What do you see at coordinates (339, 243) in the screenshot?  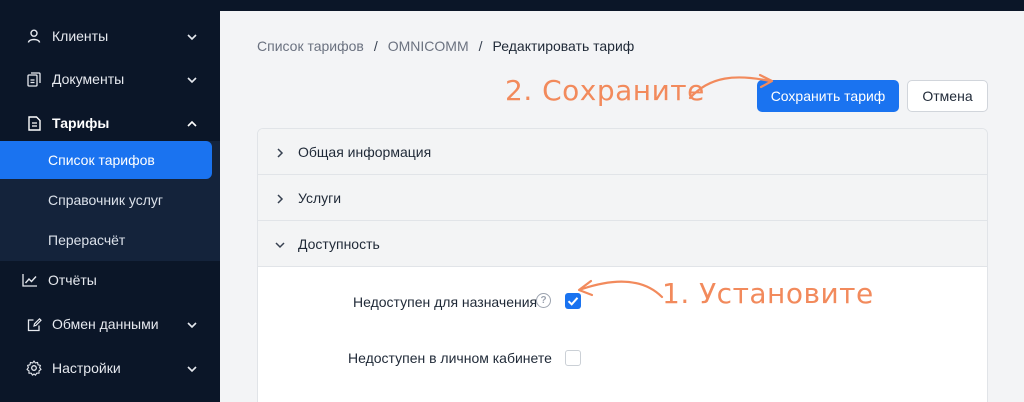 I see `accordion-label: Доступность` at bounding box center [339, 243].